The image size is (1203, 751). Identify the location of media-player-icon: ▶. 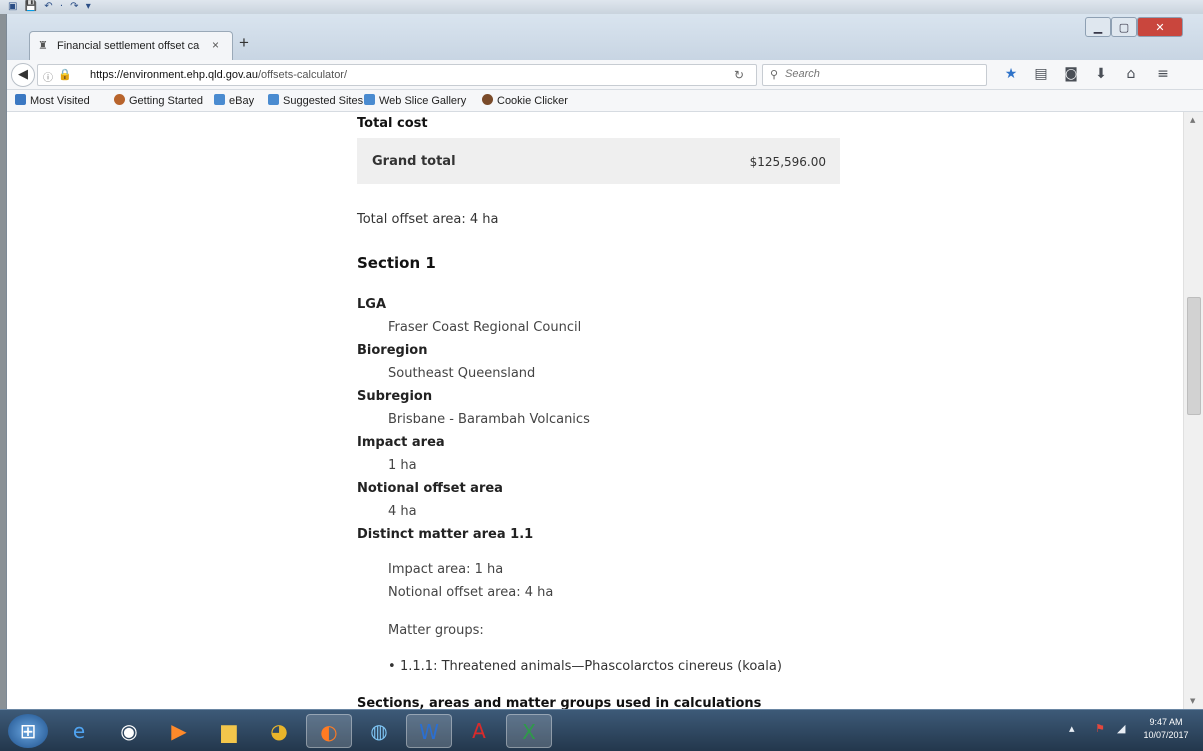
(179, 731).